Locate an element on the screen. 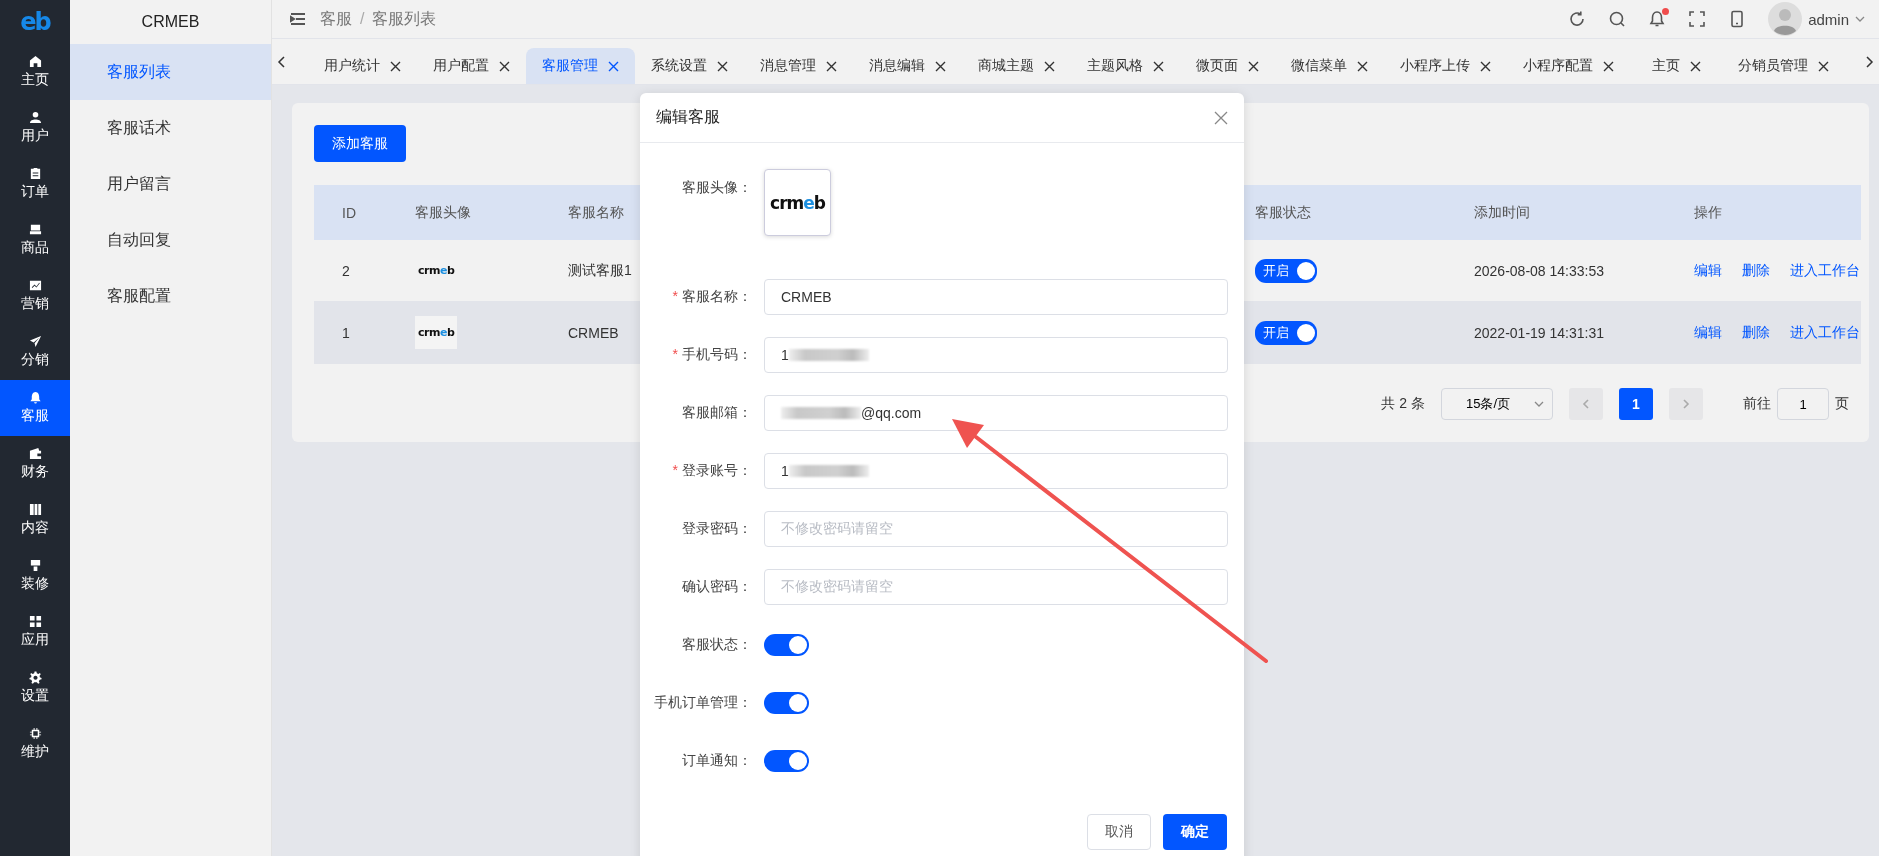 The height and width of the screenshot is (856, 1879). tab: 用户配置 is located at coordinates (471, 66).